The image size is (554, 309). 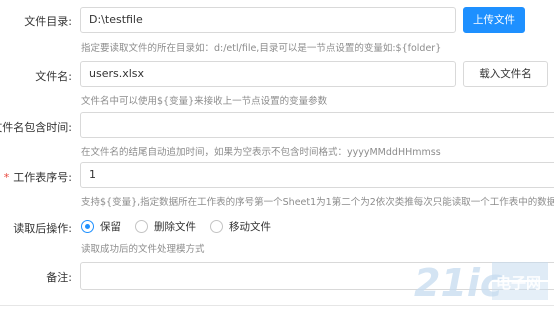 What do you see at coordinates (36, 127) in the screenshot?
I see `time-suffix-label: 文件名包含时间:` at bounding box center [36, 127].